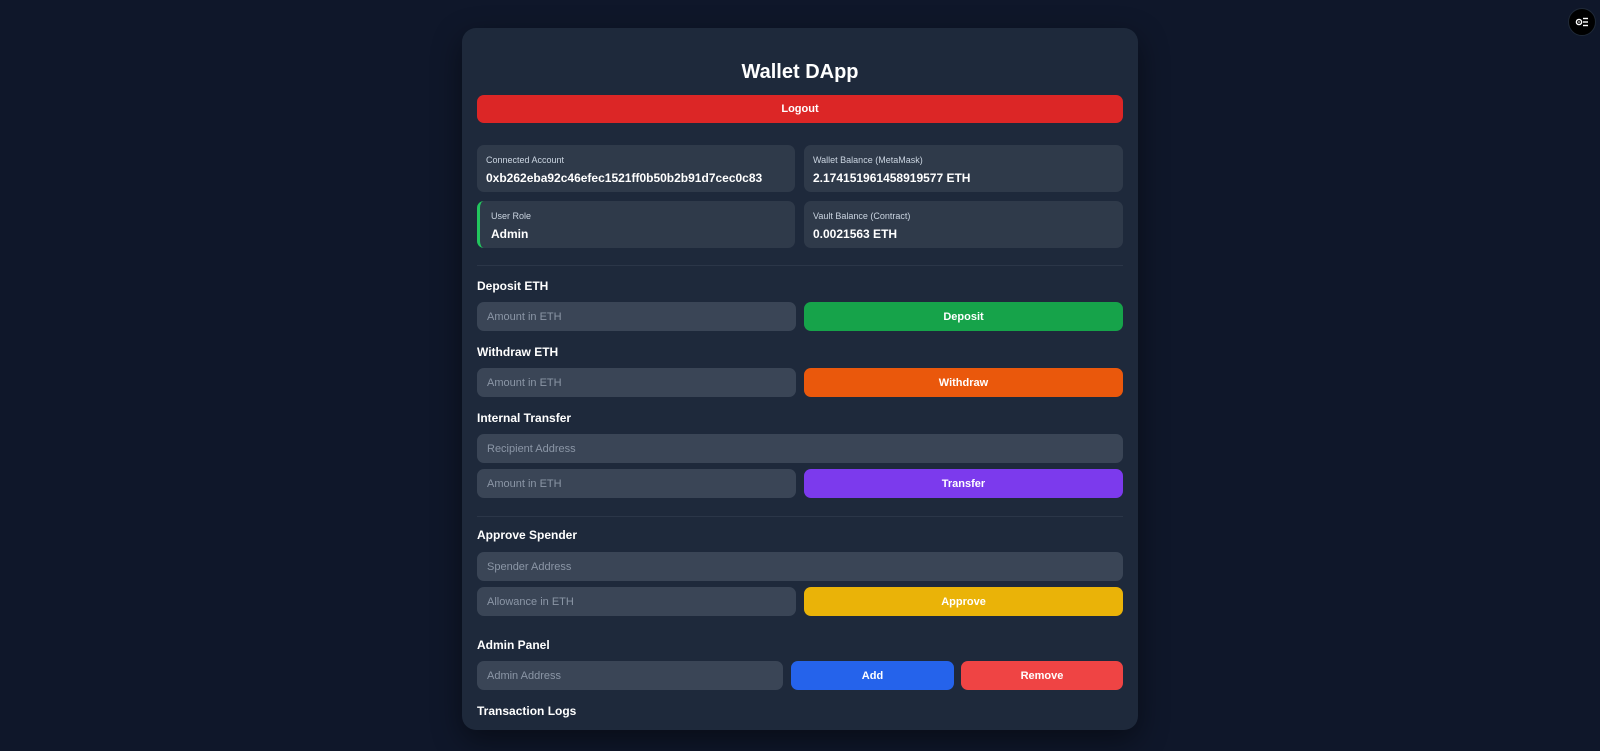  What do you see at coordinates (963, 483) in the screenshot?
I see `transfer-button: Transfer` at bounding box center [963, 483].